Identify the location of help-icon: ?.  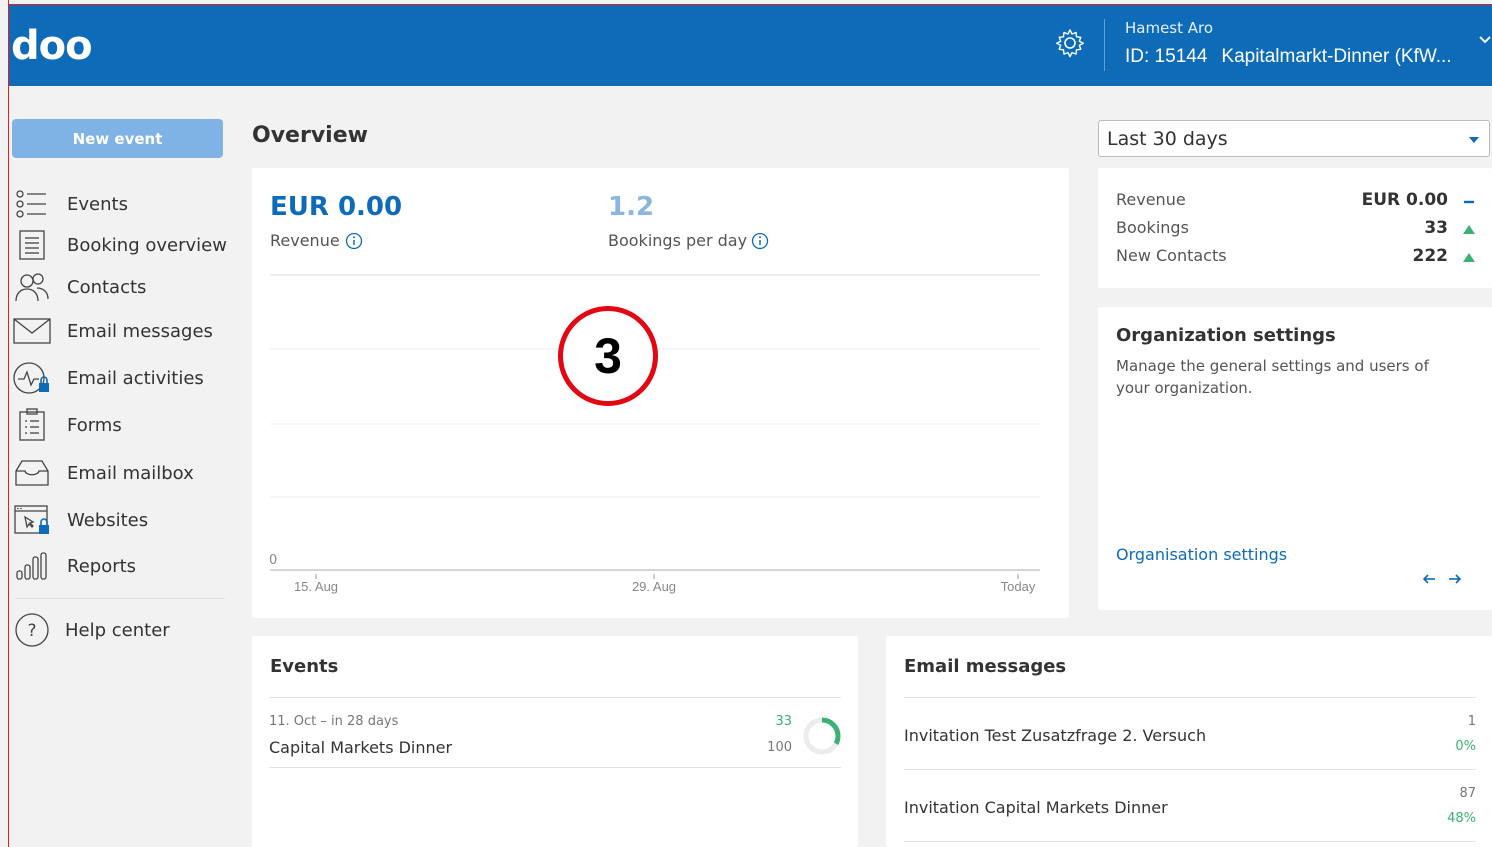
(32, 630).